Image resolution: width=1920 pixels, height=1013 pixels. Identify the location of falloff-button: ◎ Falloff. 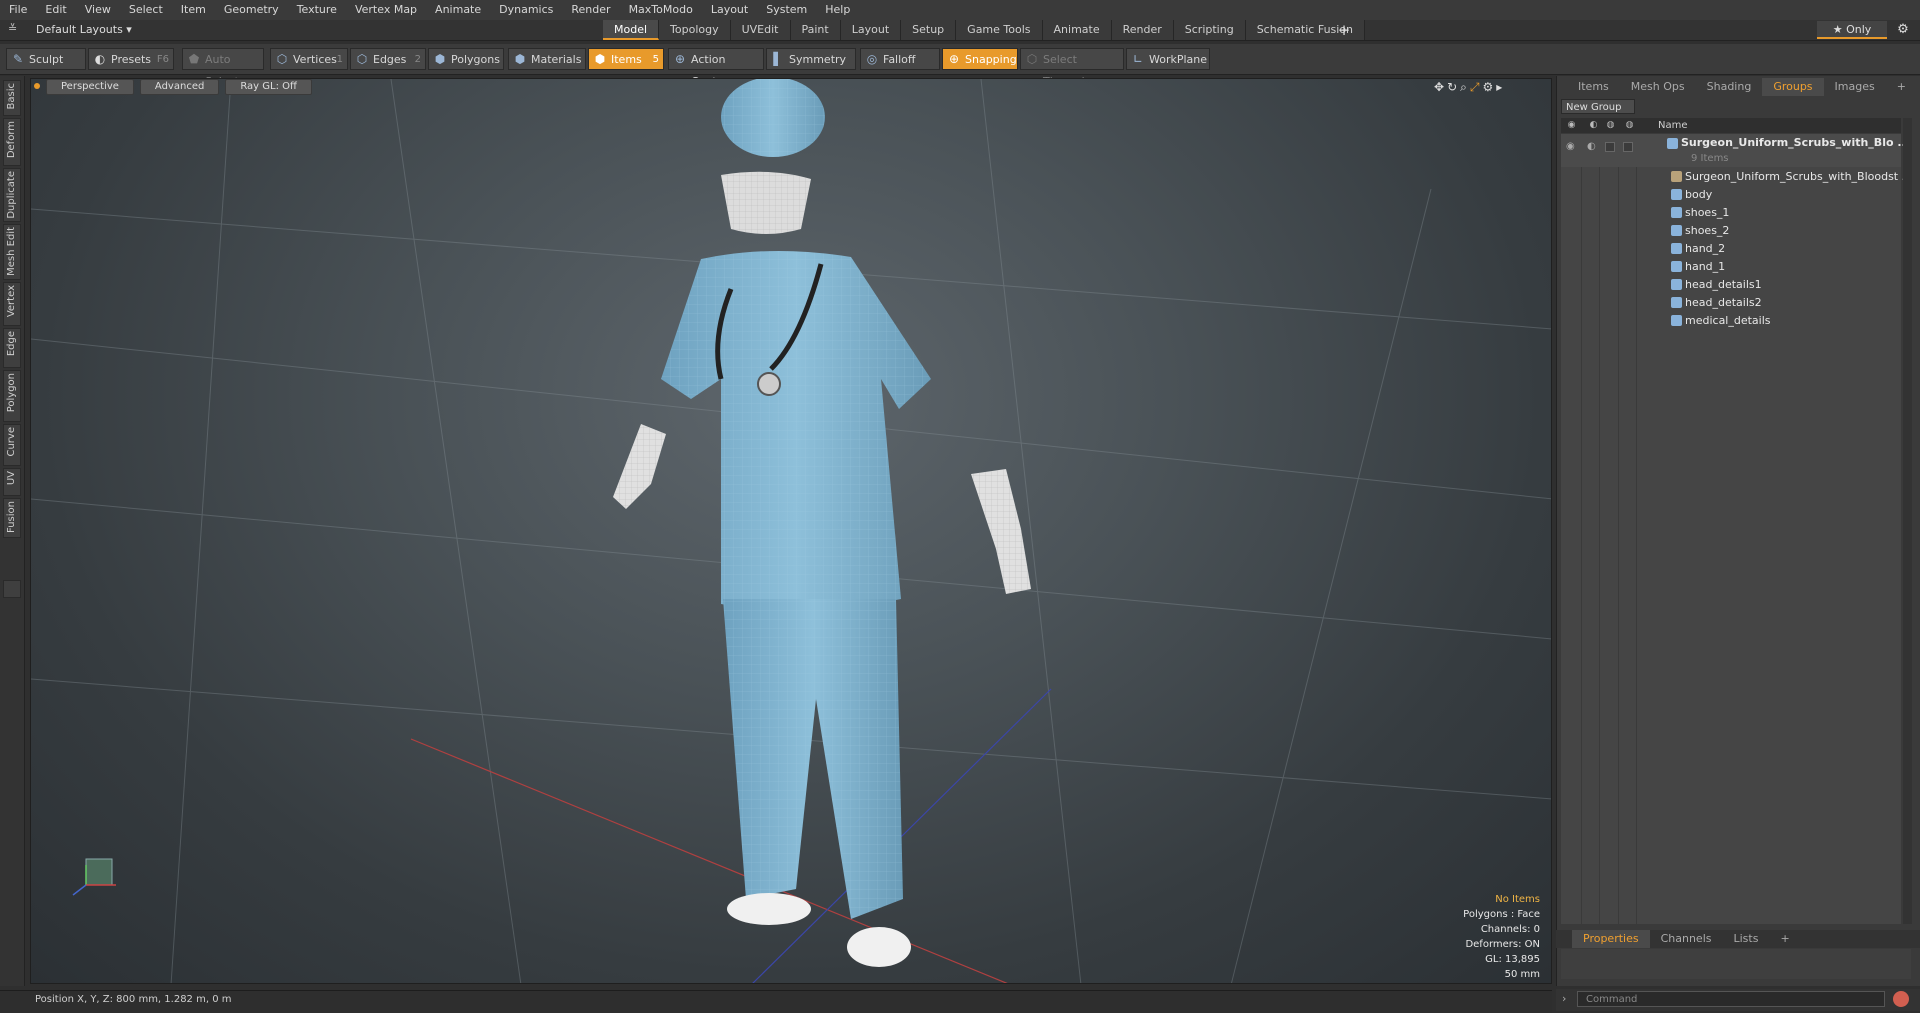
(900, 59).